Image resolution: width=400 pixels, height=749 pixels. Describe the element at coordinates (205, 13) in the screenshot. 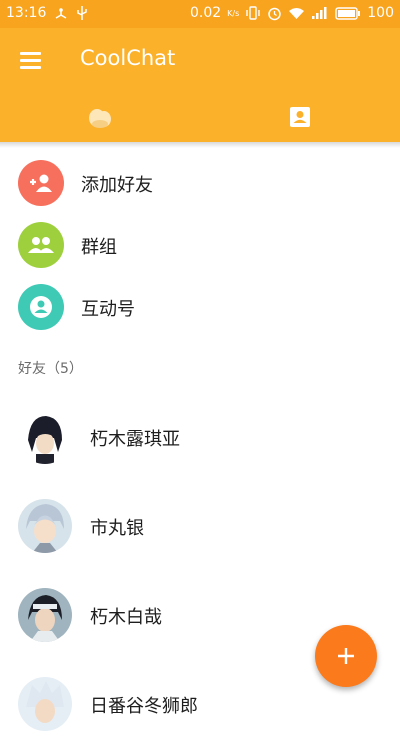

I see `net-speed: 0.02` at that location.